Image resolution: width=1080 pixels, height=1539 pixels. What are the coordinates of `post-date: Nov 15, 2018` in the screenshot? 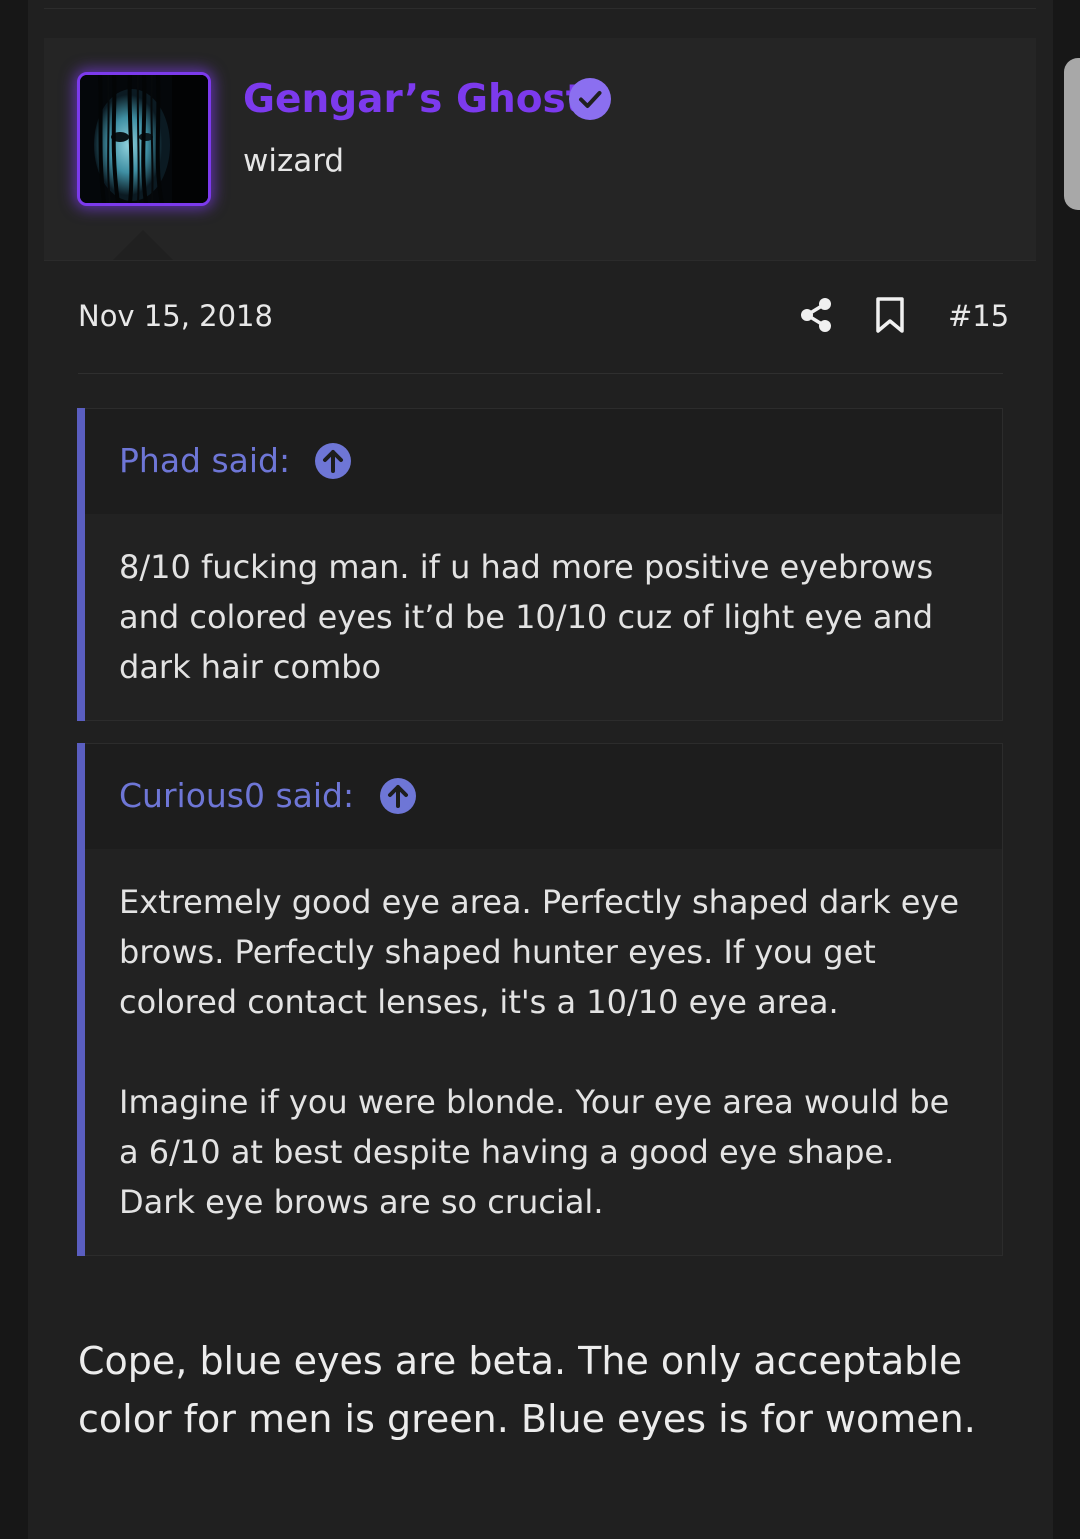 It's located at (175, 316).